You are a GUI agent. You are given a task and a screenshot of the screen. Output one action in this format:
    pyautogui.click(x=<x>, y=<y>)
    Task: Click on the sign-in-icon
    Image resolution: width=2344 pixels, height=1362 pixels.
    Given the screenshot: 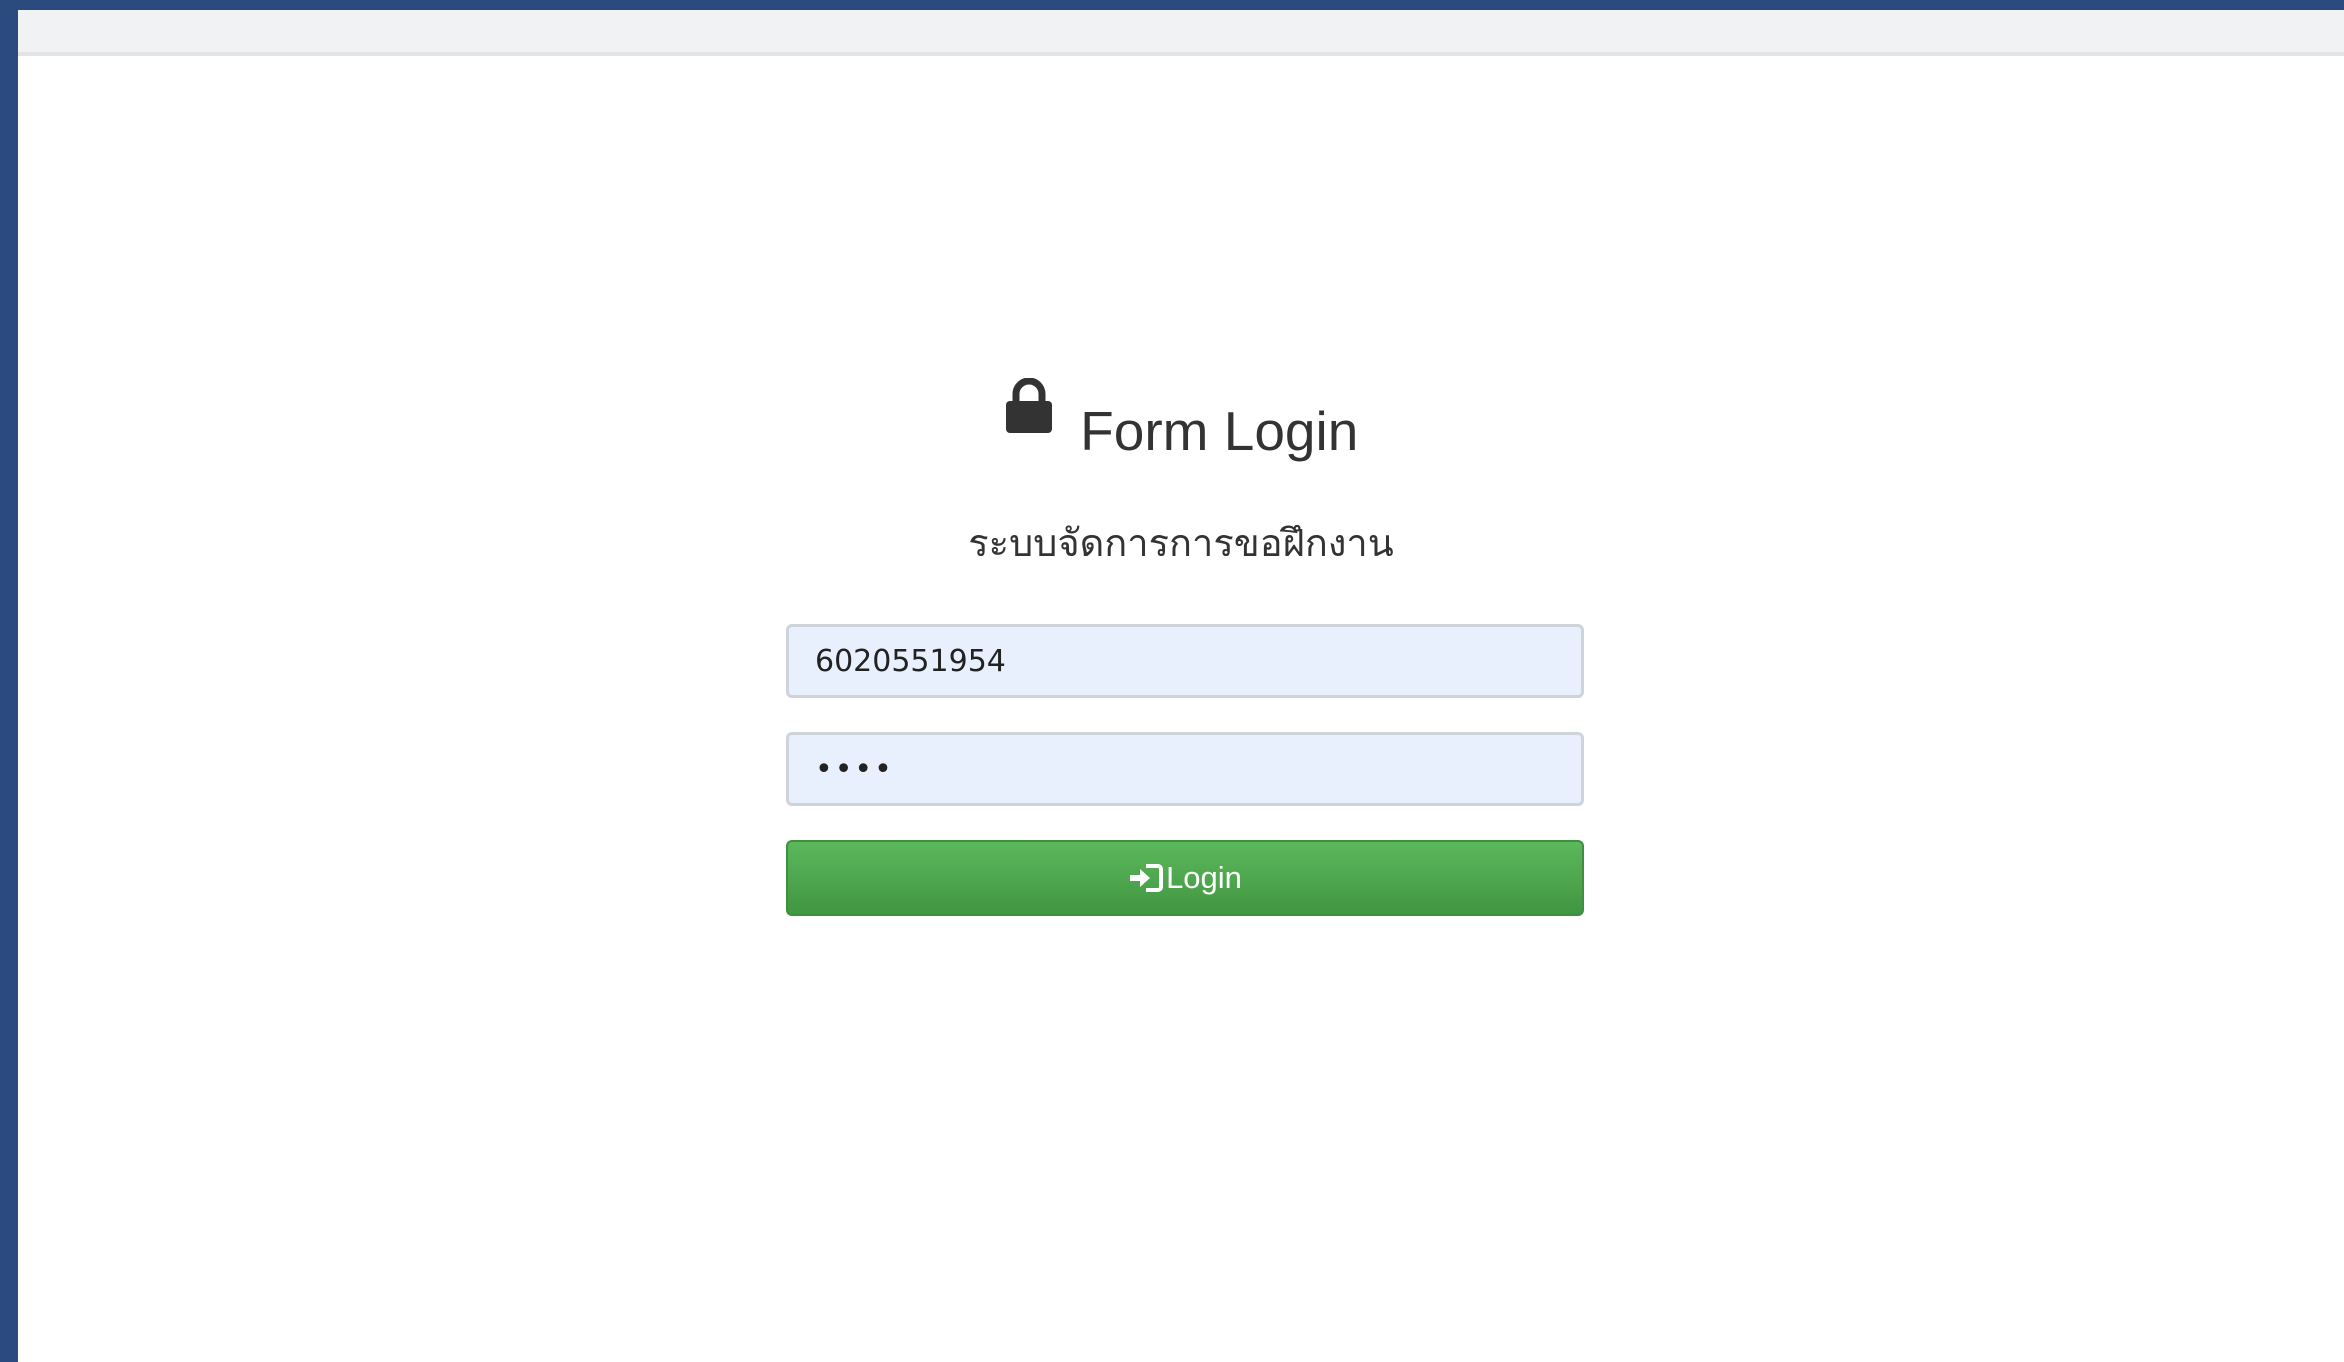 What is the action you would take?
    pyautogui.click(x=1146, y=878)
    